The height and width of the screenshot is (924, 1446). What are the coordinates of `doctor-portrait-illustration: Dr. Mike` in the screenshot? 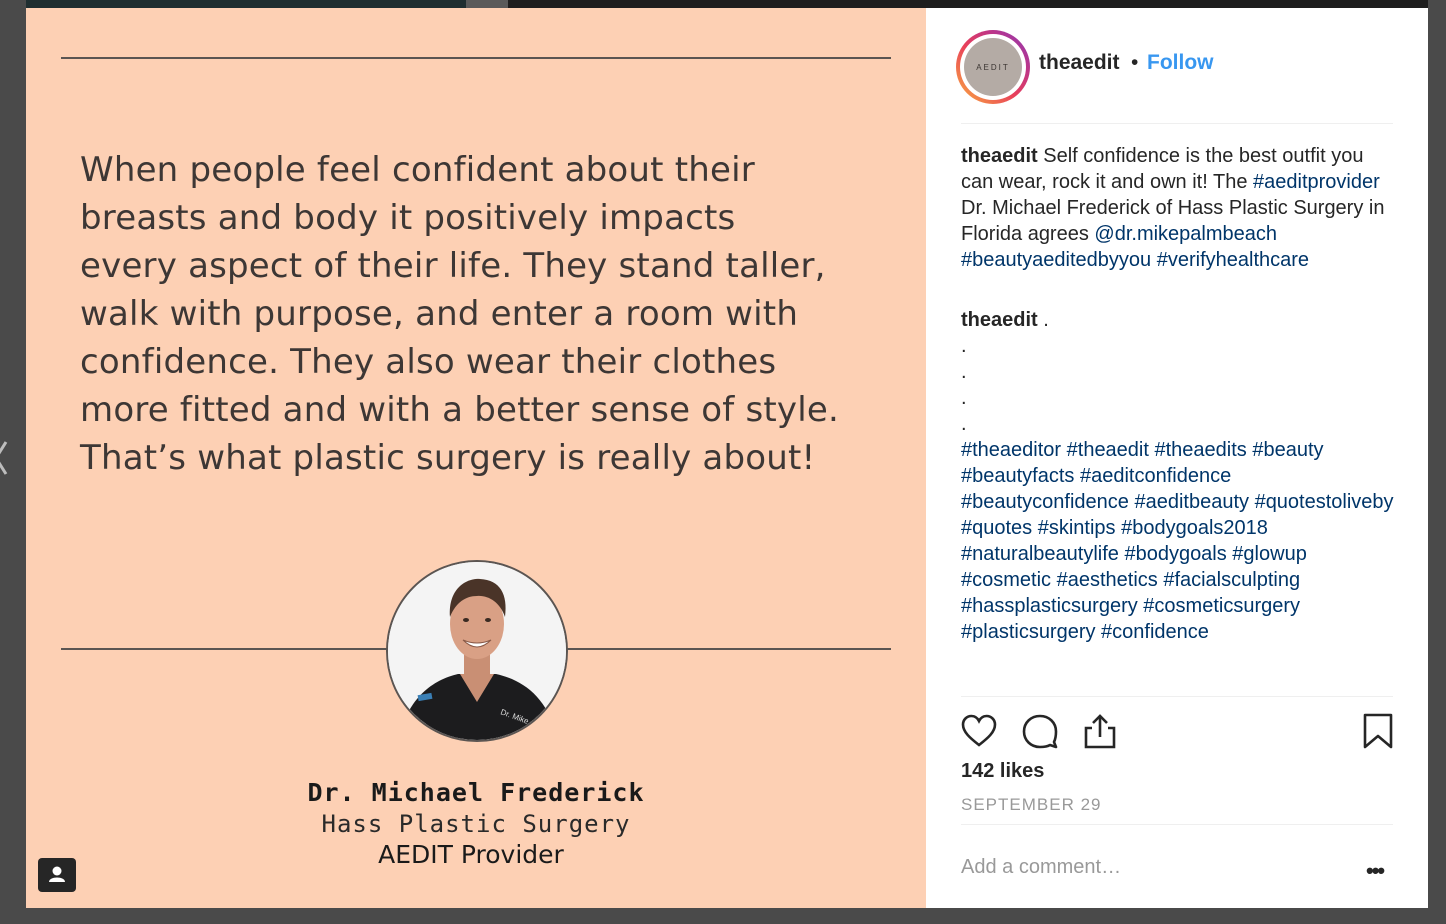 It's located at (477, 651).